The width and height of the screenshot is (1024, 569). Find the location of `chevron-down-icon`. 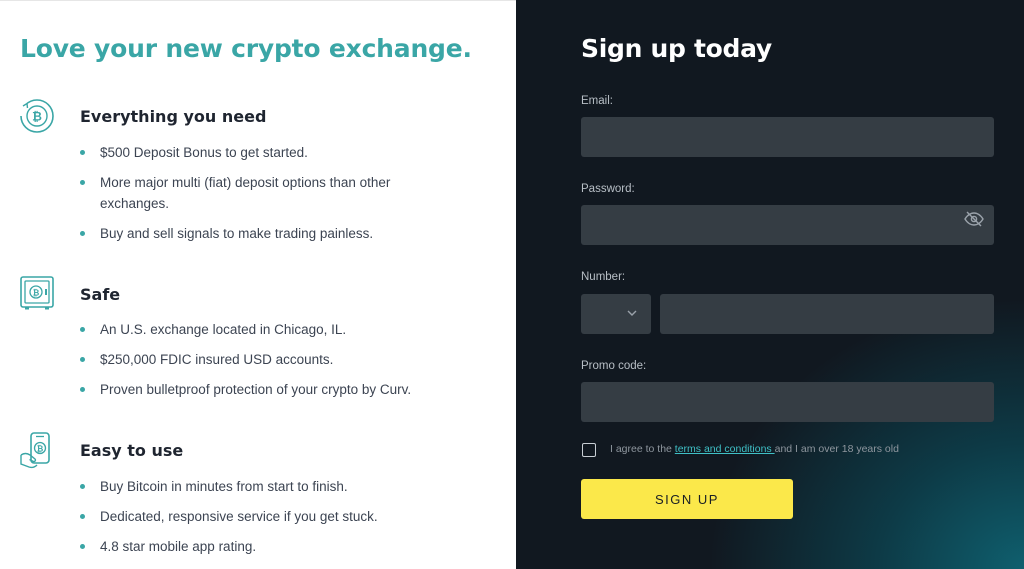

chevron-down-icon is located at coordinates (632, 313).